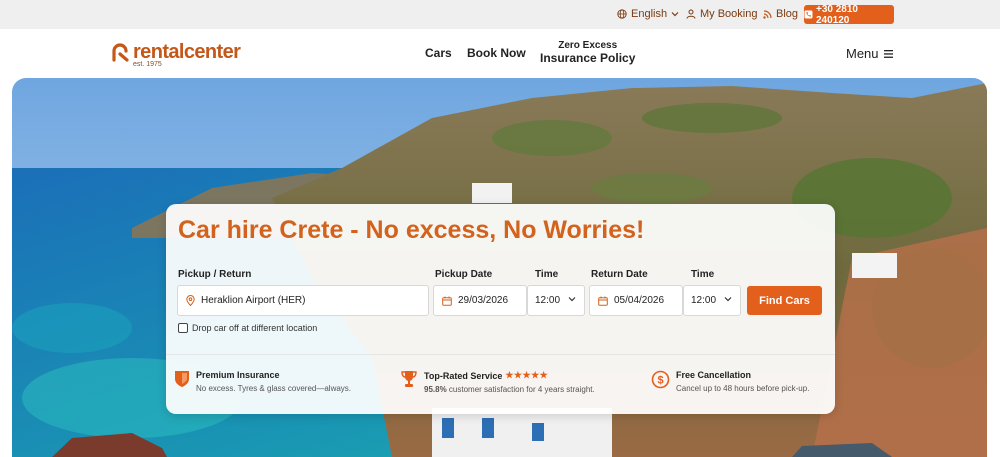 This screenshot has width=1000, height=457. I want to click on pickup-location-field: Heraklion Airport (HER), so click(303, 300).